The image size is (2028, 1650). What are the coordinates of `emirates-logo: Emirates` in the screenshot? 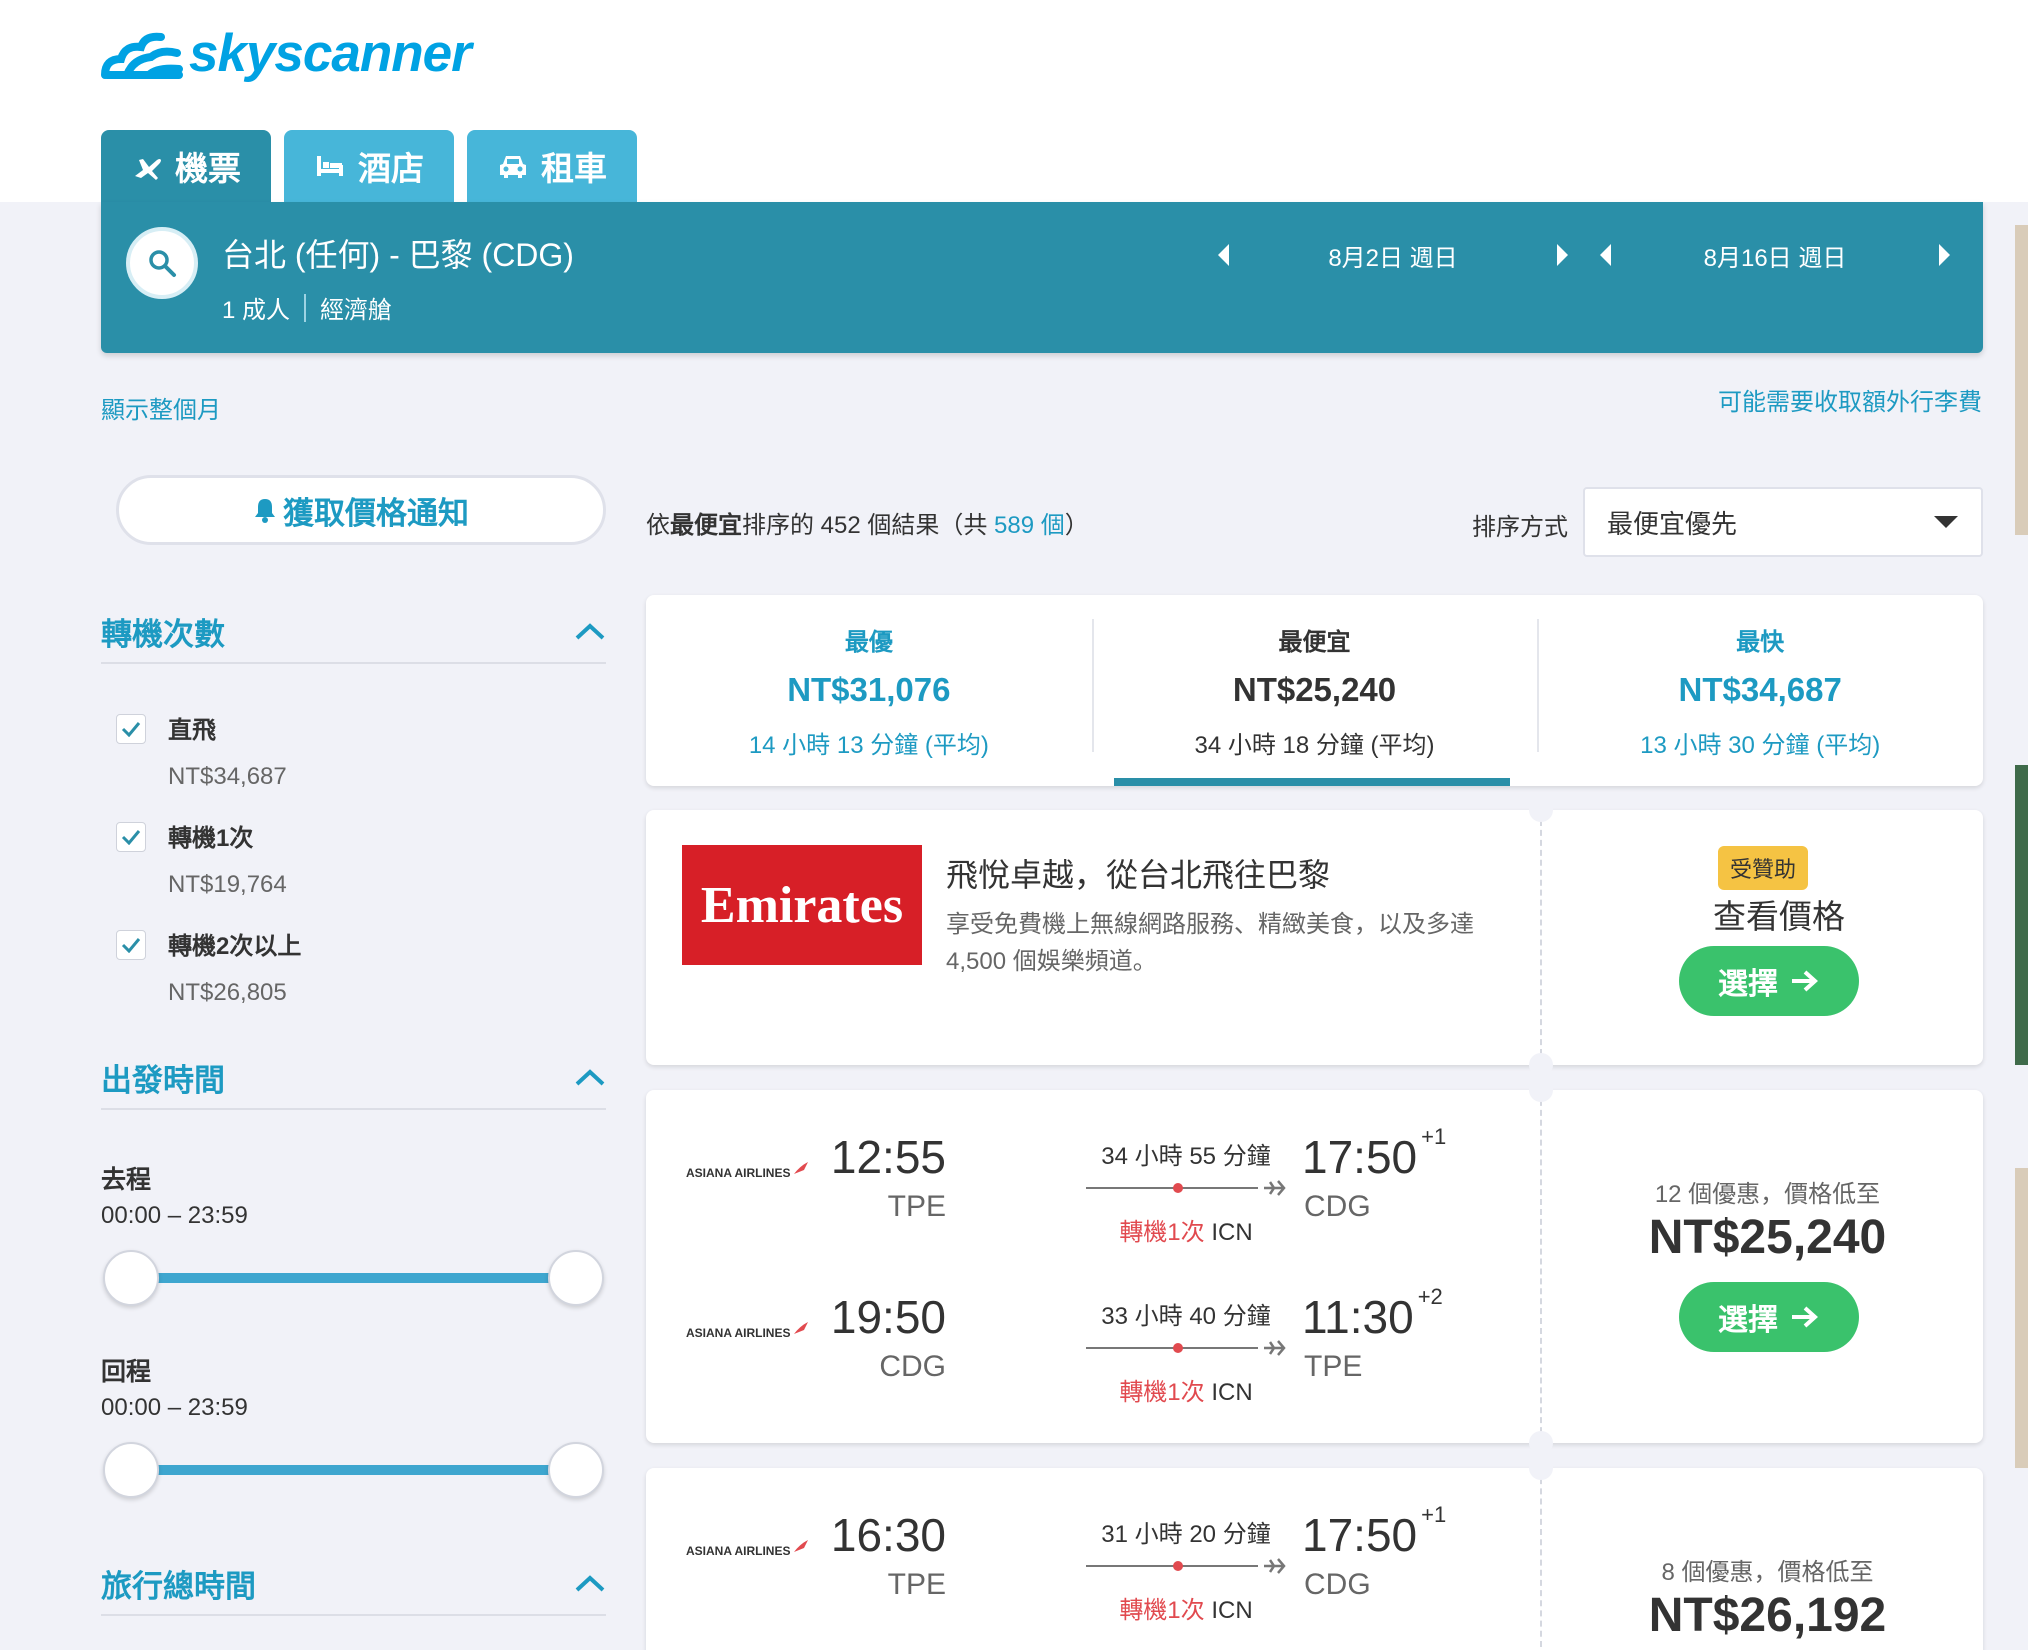 It's located at (802, 905).